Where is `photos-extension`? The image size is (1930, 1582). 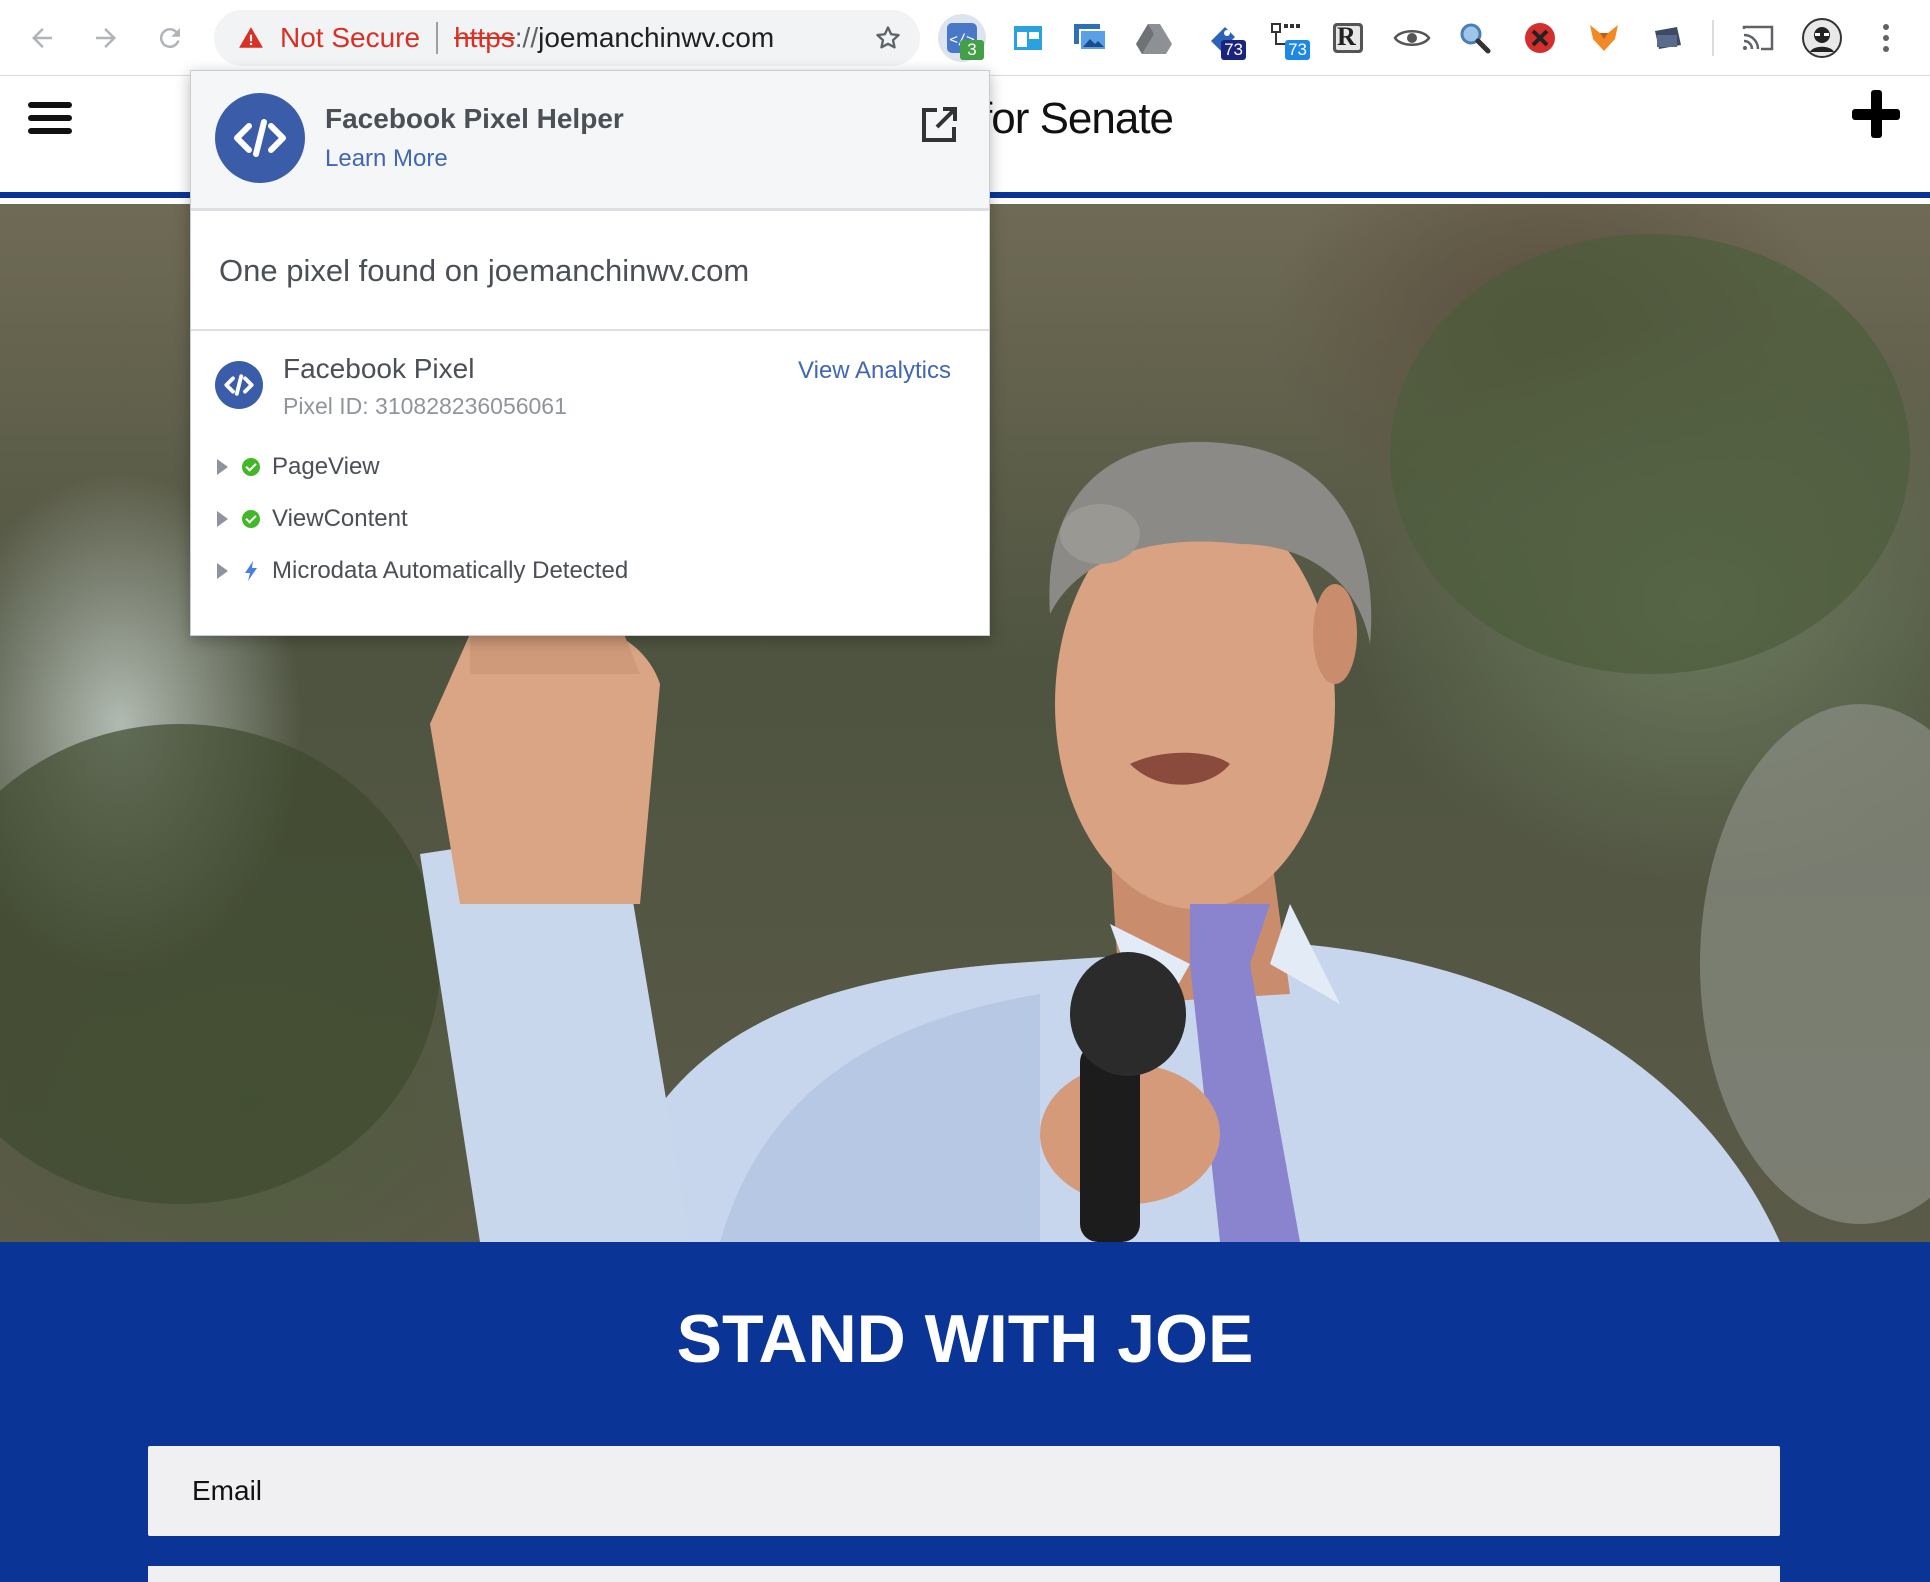
photos-extension is located at coordinates (1090, 38).